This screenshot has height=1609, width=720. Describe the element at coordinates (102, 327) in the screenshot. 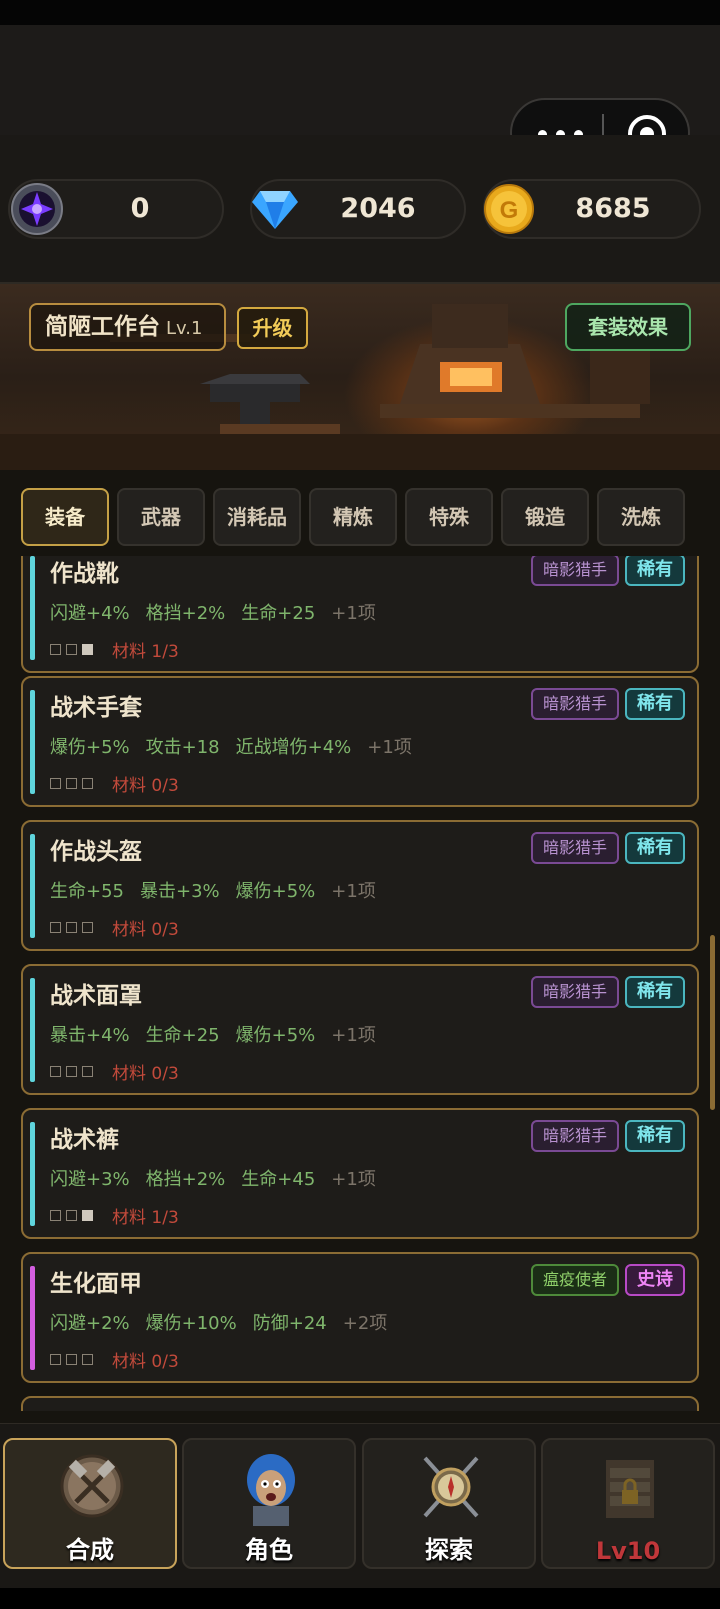

I see `workbench-title: 简陋工作台` at that location.